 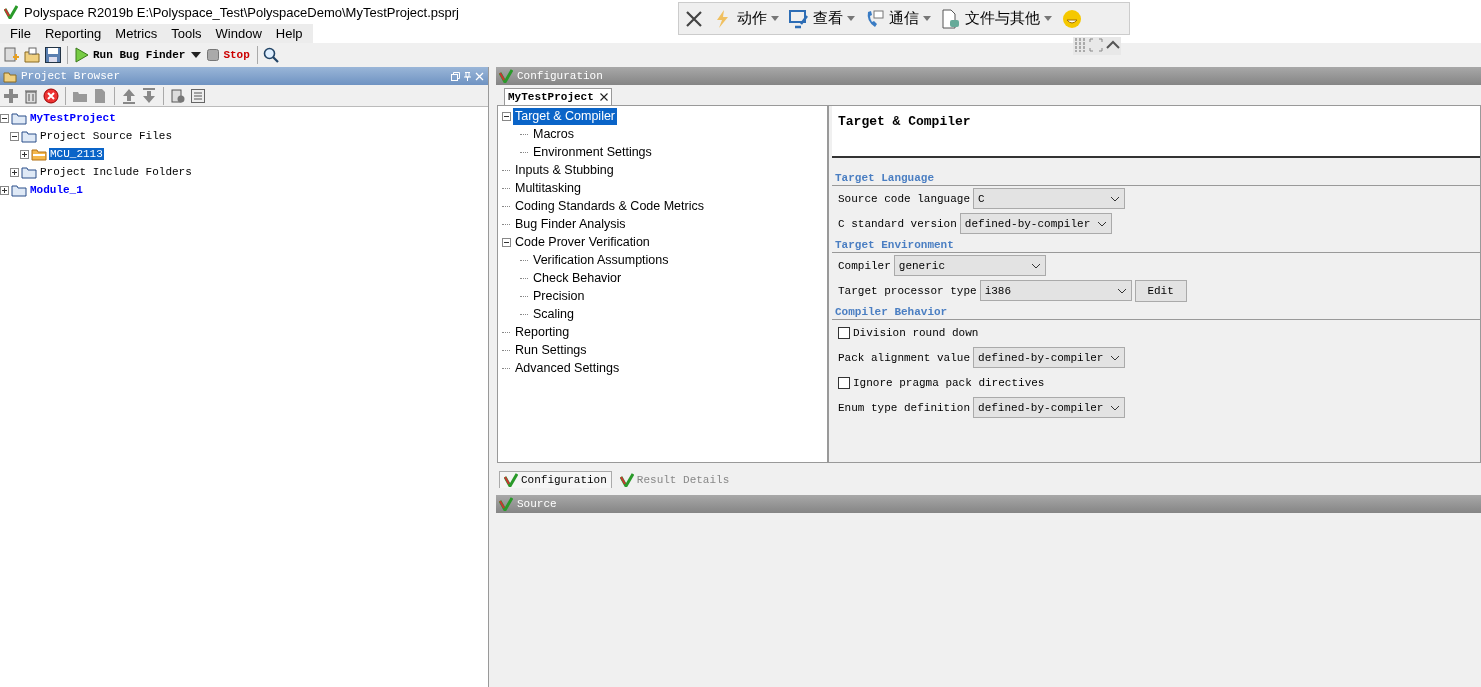 What do you see at coordinates (559, 296) in the screenshot?
I see `tree-item: Precision` at bounding box center [559, 296].